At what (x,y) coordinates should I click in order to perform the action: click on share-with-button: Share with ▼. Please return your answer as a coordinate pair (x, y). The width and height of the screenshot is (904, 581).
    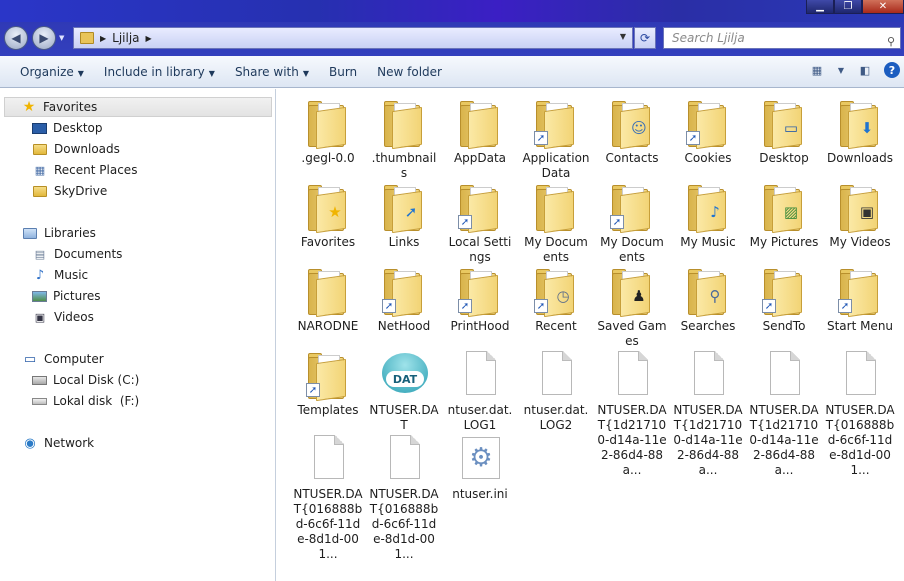
    Looking at the image, I should click on (272, 72).